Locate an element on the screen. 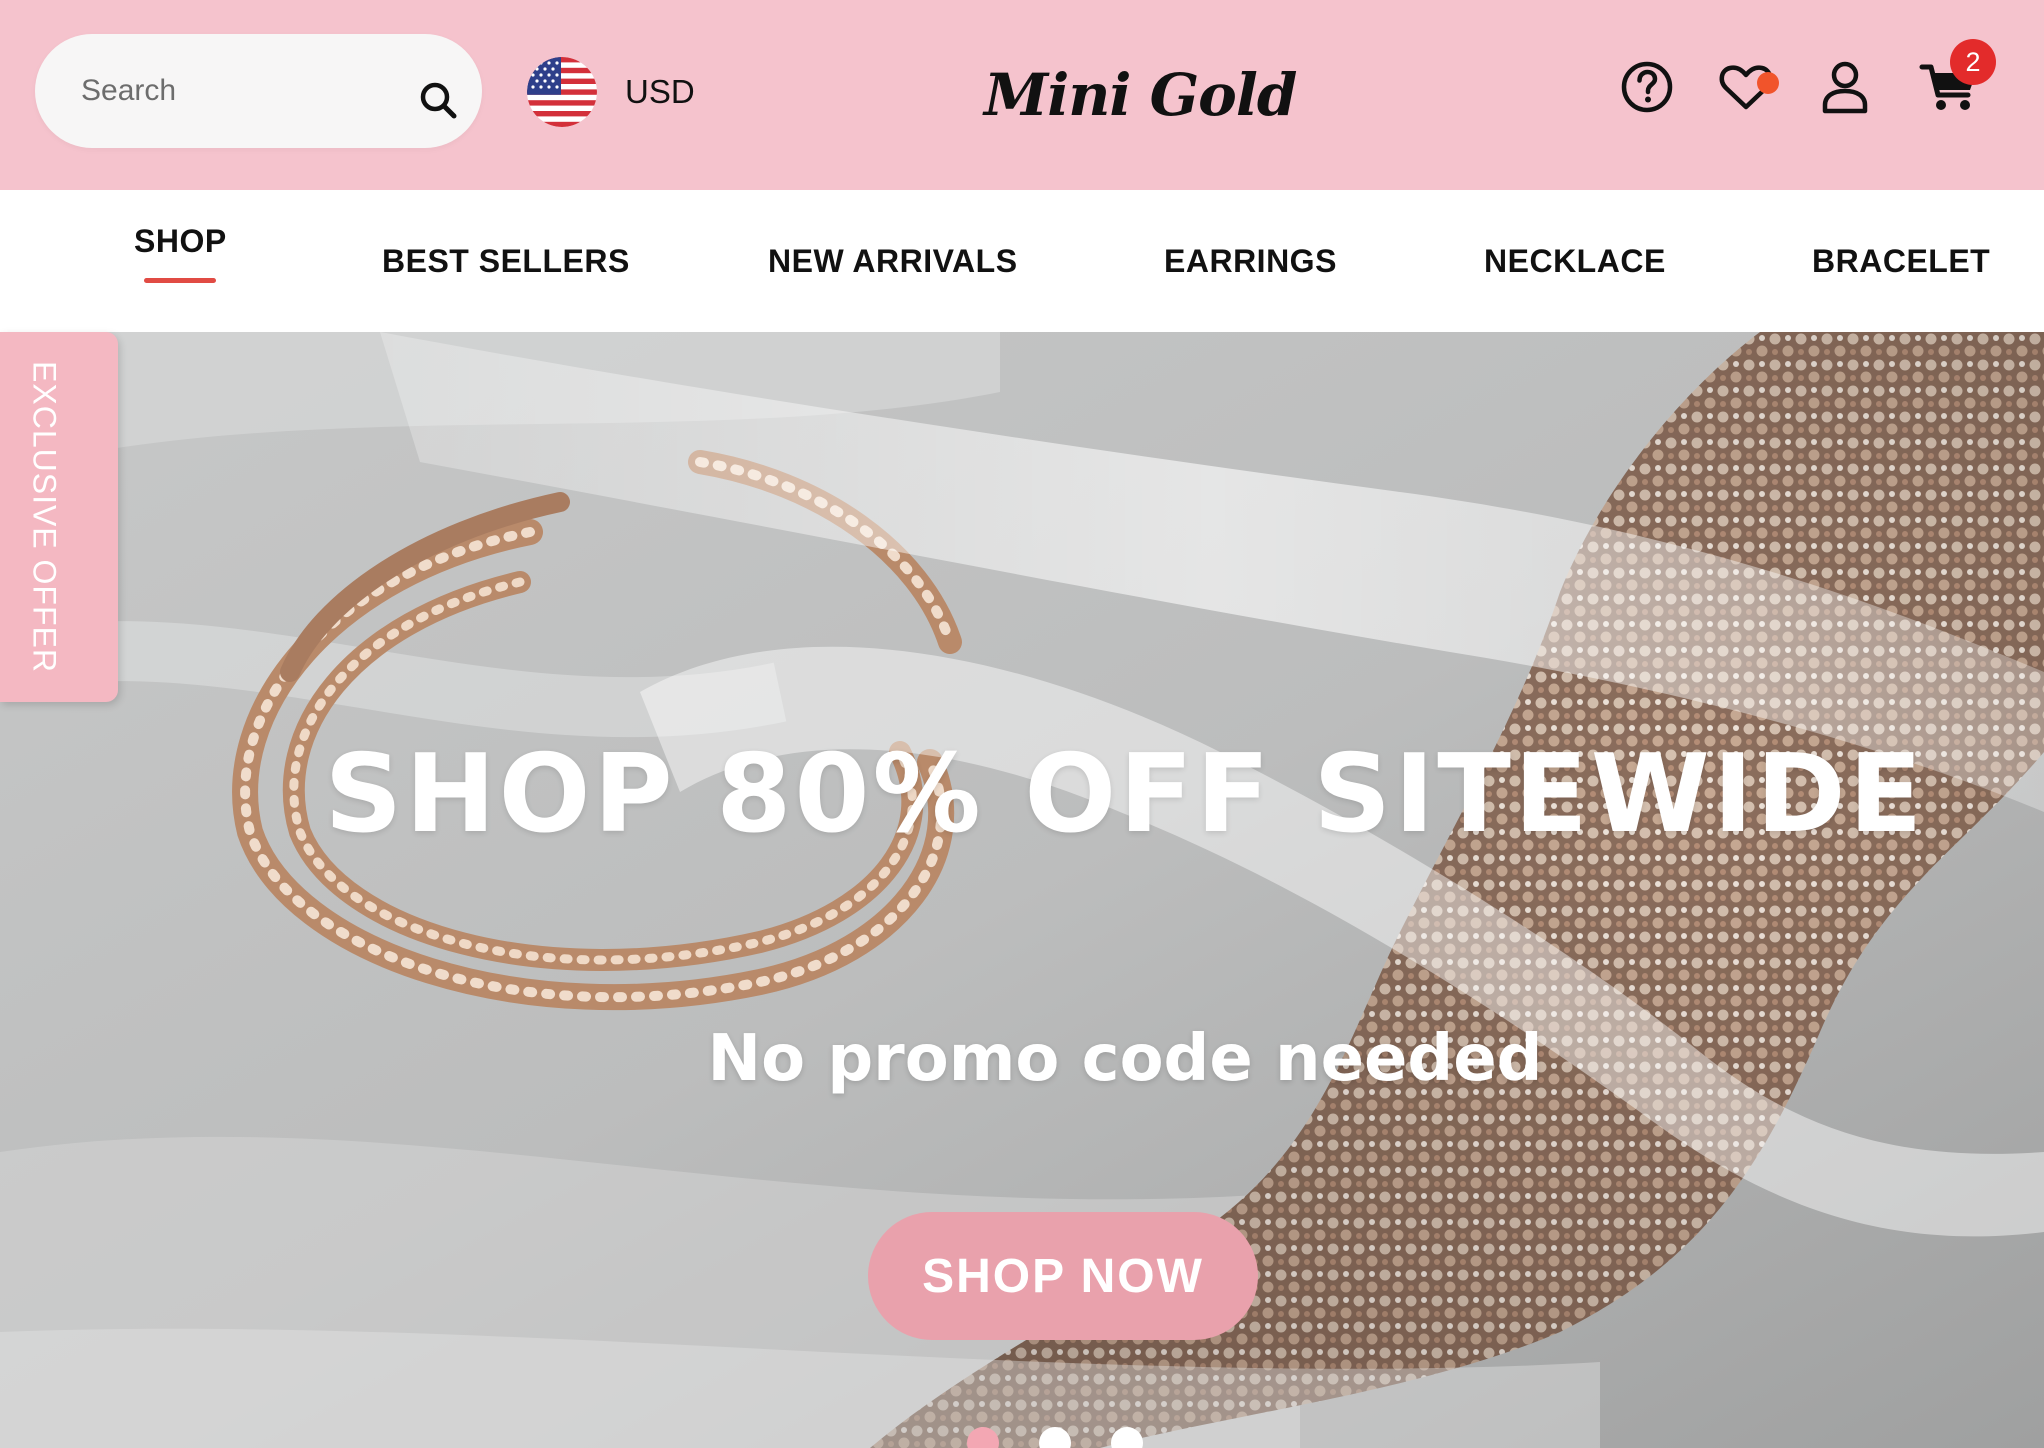 Image resolution: width=2044 pixels, height=1448 pixels. account-button is located at coordinates (1845, 87).